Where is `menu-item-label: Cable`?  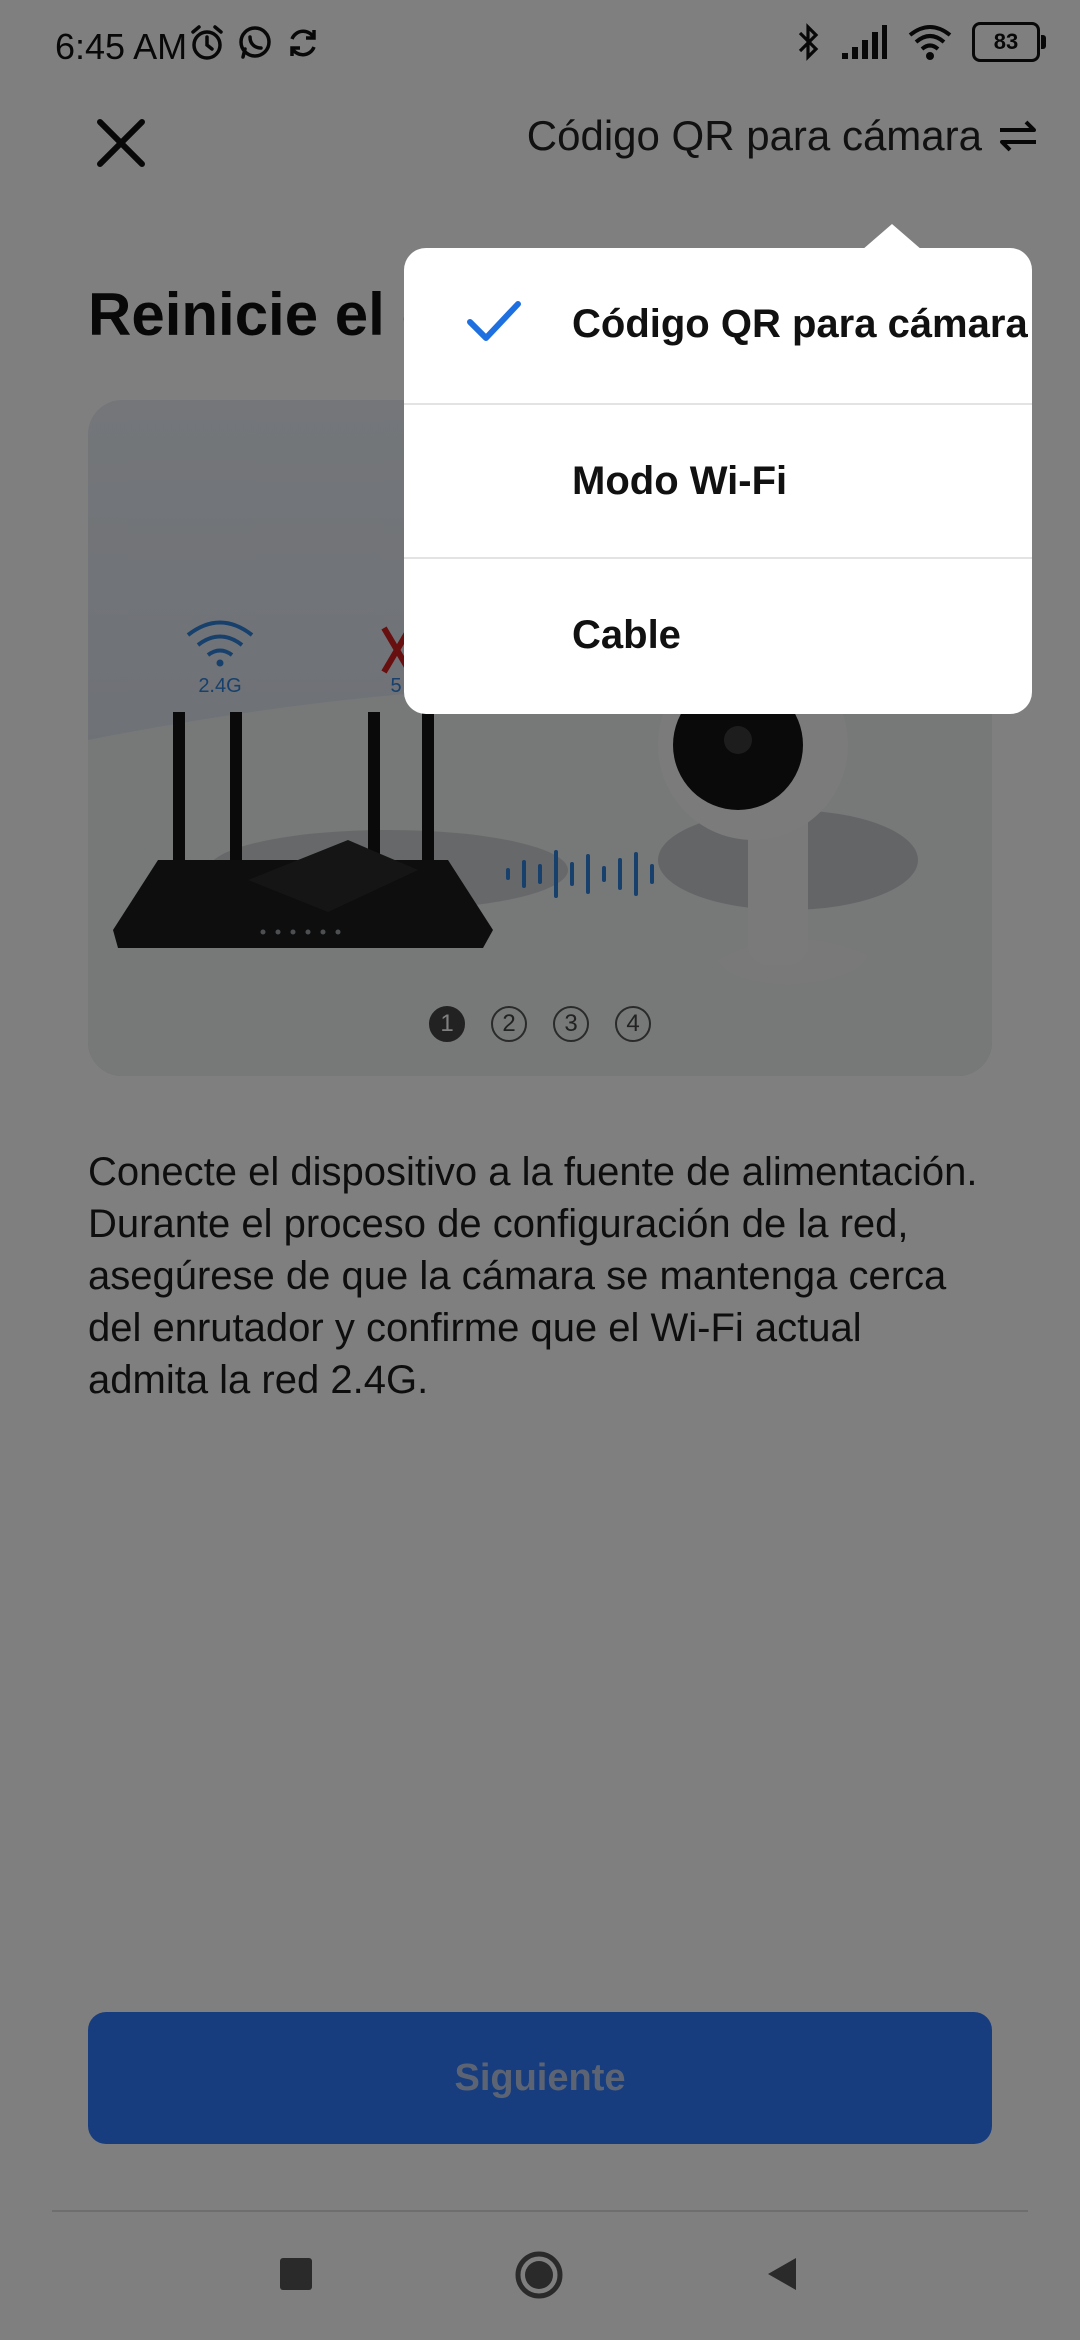 menu-item-label: Cable is located at coordinates (626, 635).